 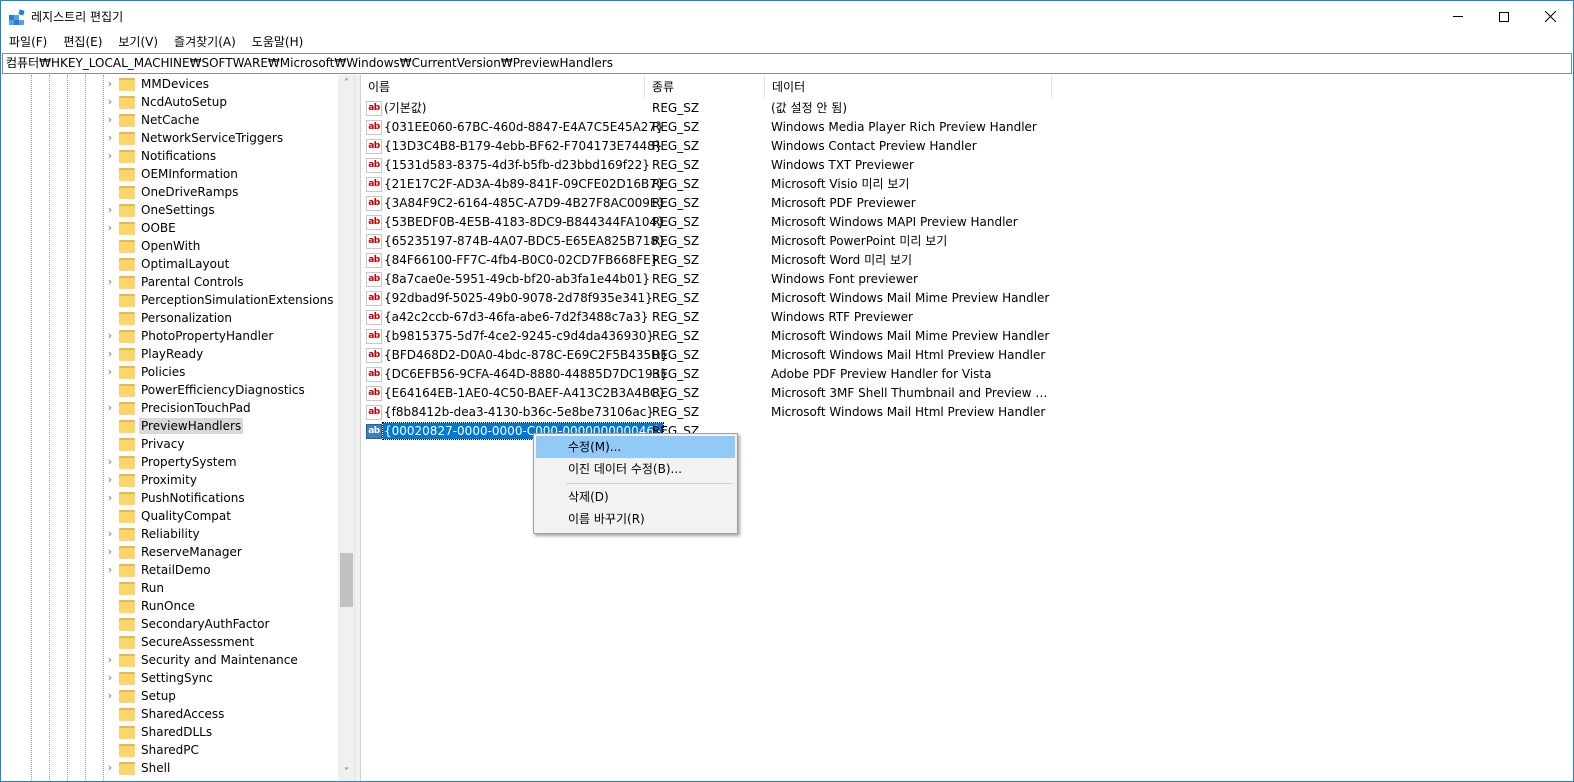 I want to click on tree-item: › RetailDemo, so click(x=170, y=570).